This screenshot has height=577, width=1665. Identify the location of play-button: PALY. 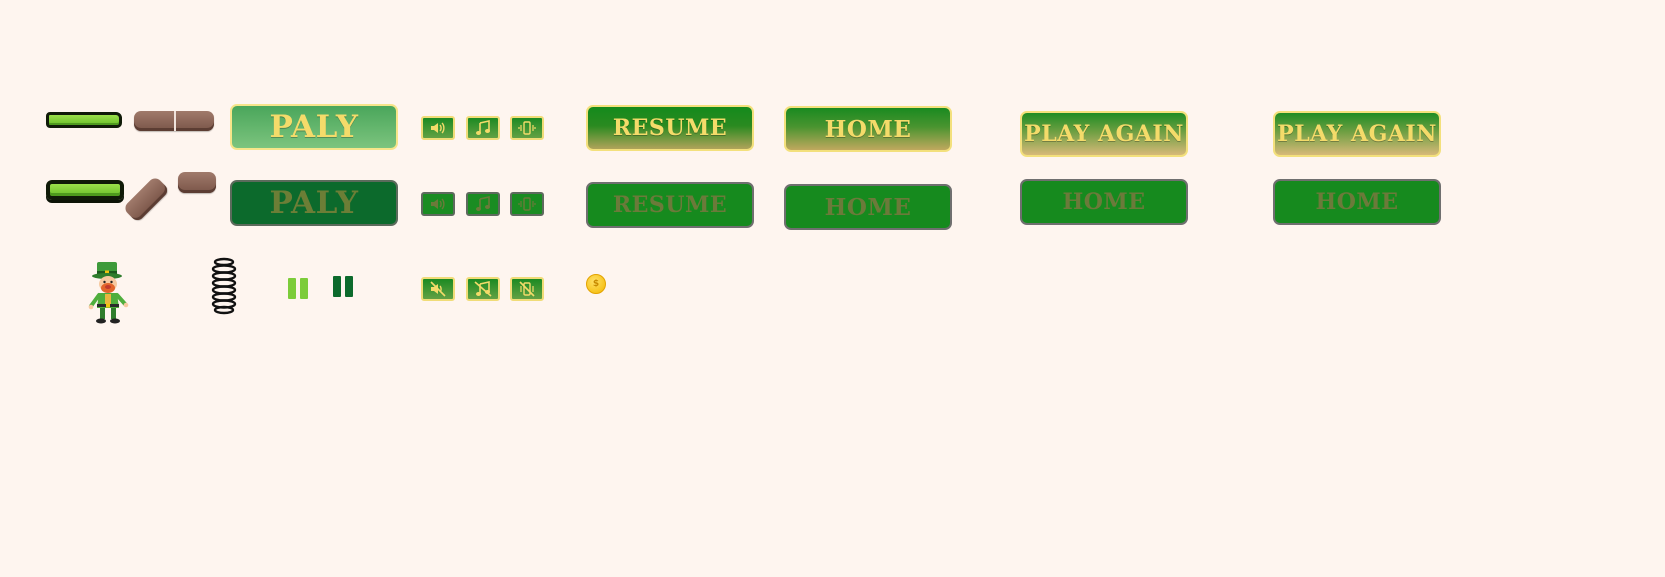
(314, 127).